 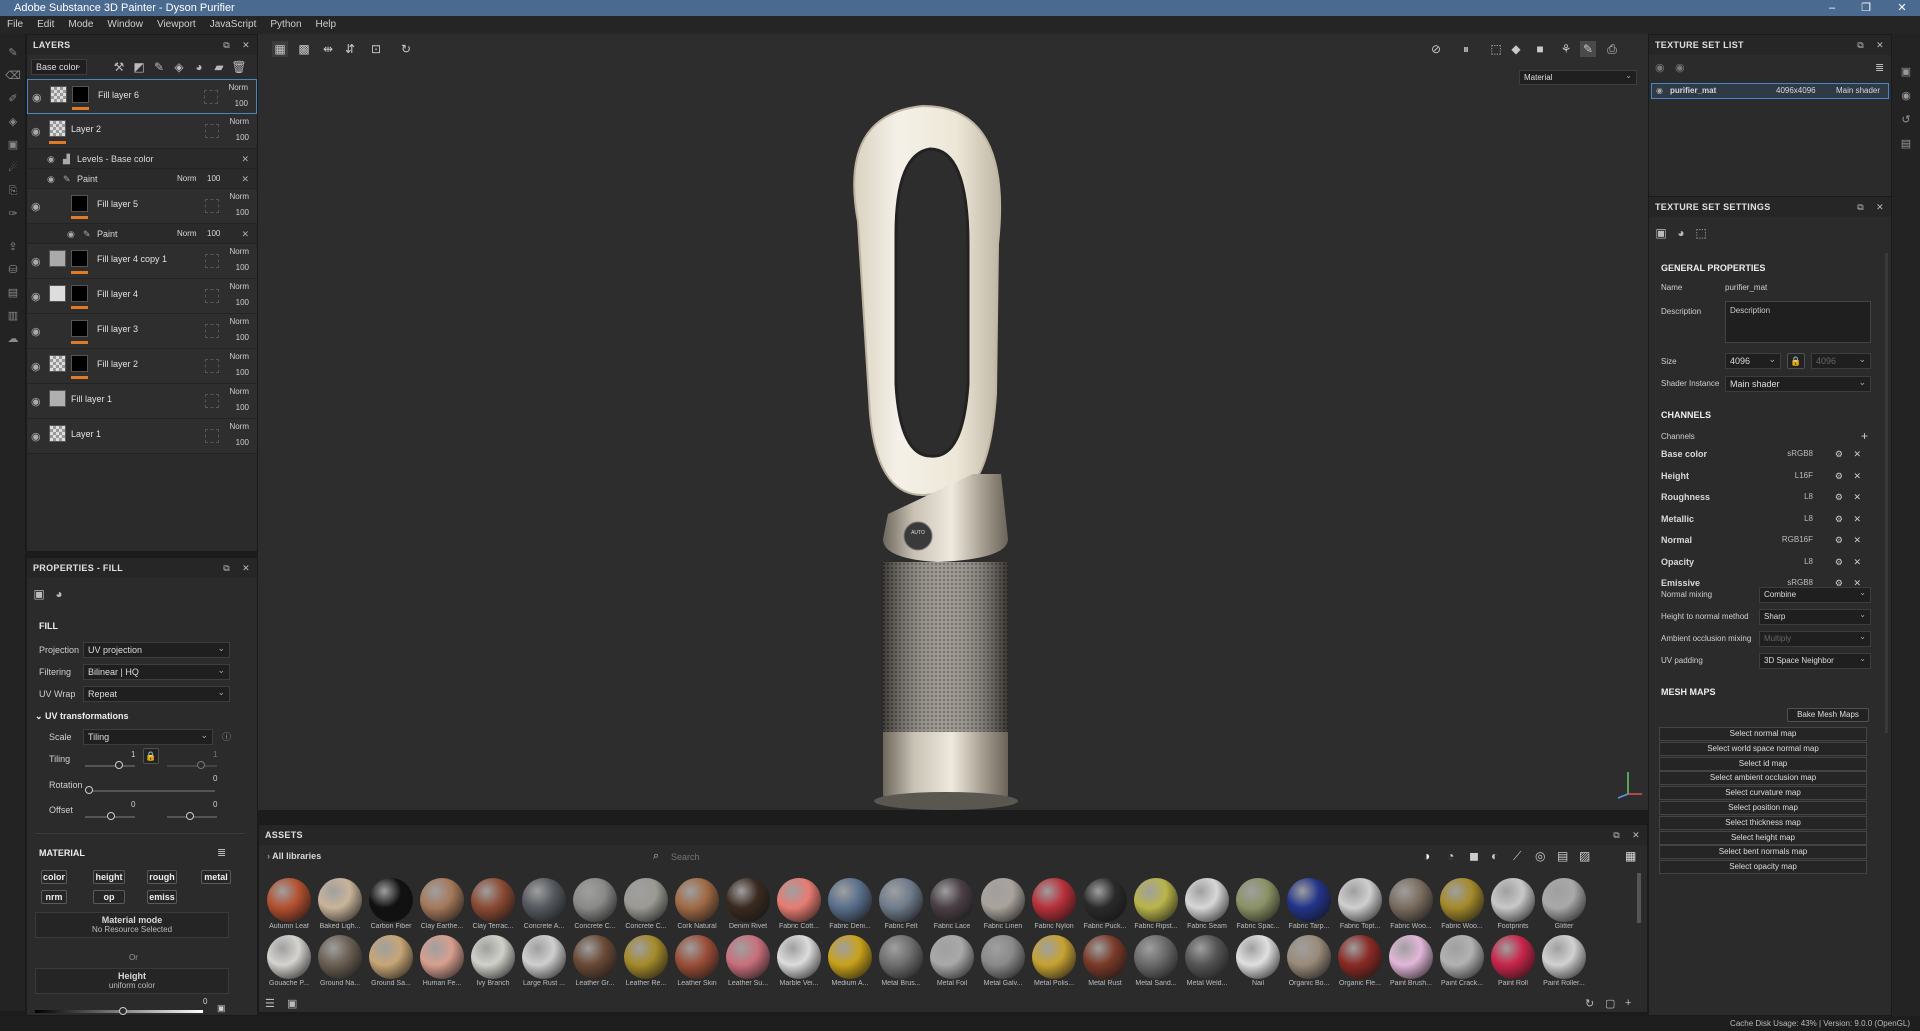 I want to click on eraser-icon: ⌫, so click(x=13, y=76).